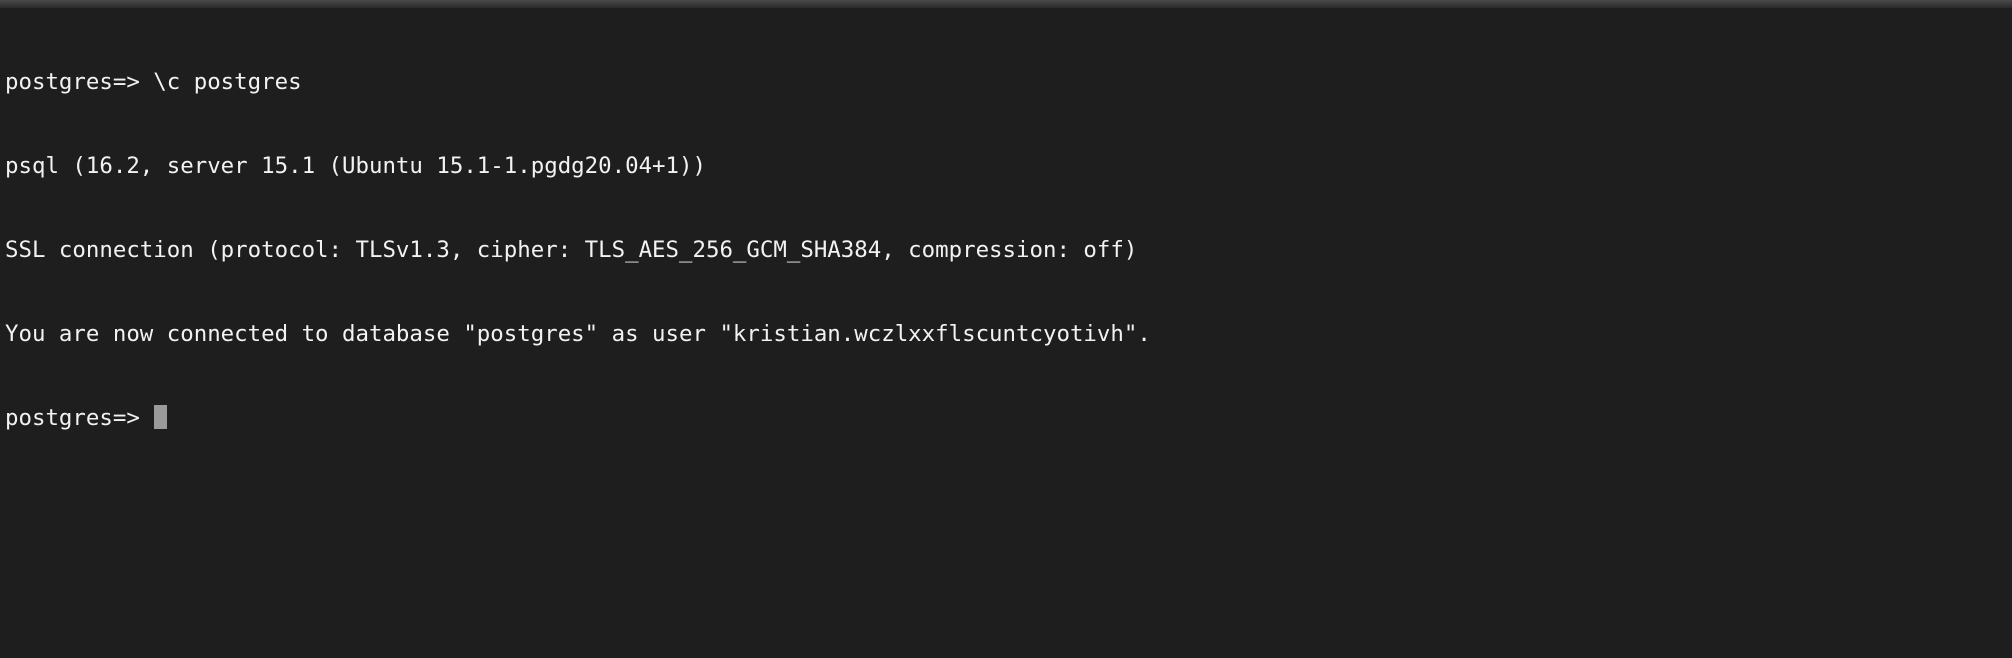 The height and width of the screenshot is (658, 2012). I want to click on terminal-cursor, so click(160, 417).